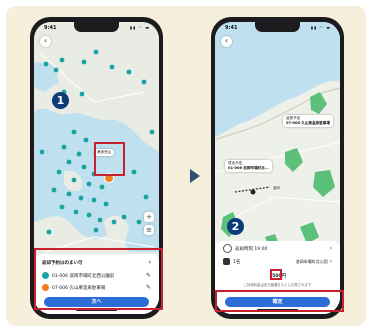  I want to click on zoom-in-button: +, so click(149, 217).